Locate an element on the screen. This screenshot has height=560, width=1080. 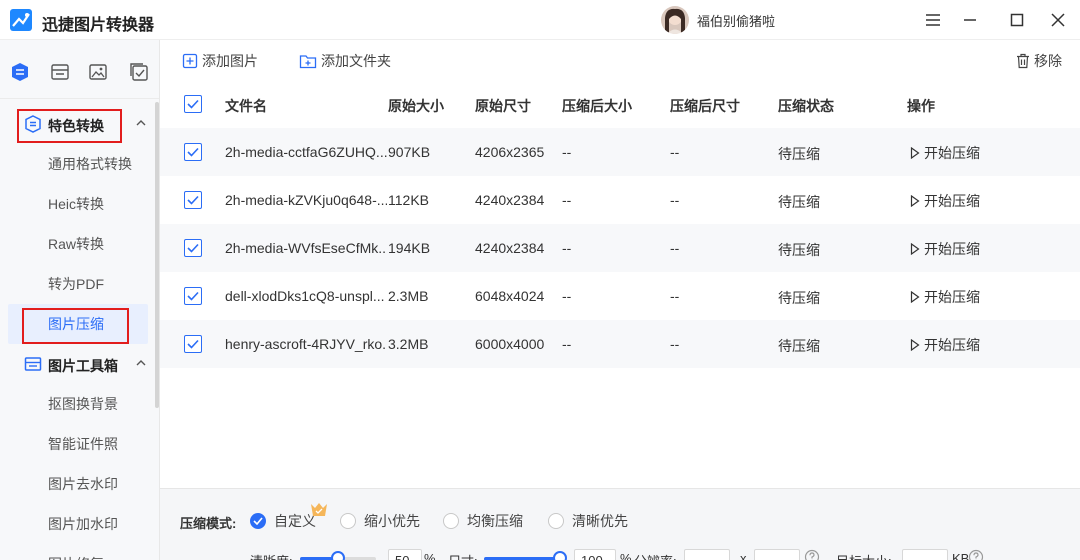
sidebar-item-general-convert: 通用格式转换 is located at coordinates (78, 164).